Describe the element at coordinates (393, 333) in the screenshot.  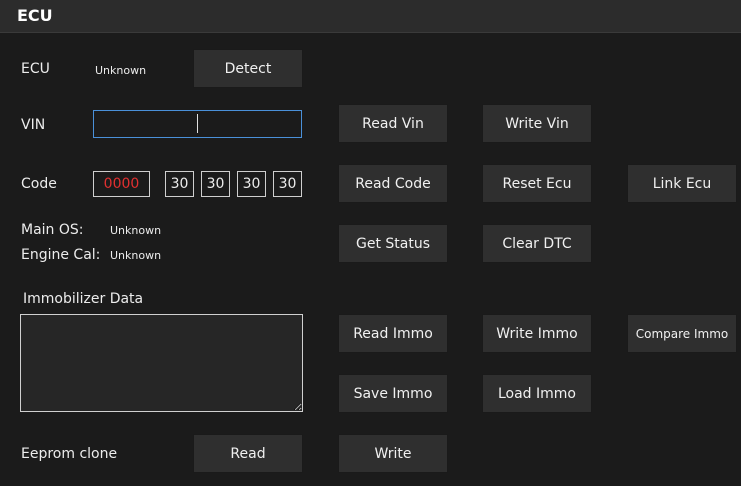
I see `read-immo-button: Read Immo` at that location.